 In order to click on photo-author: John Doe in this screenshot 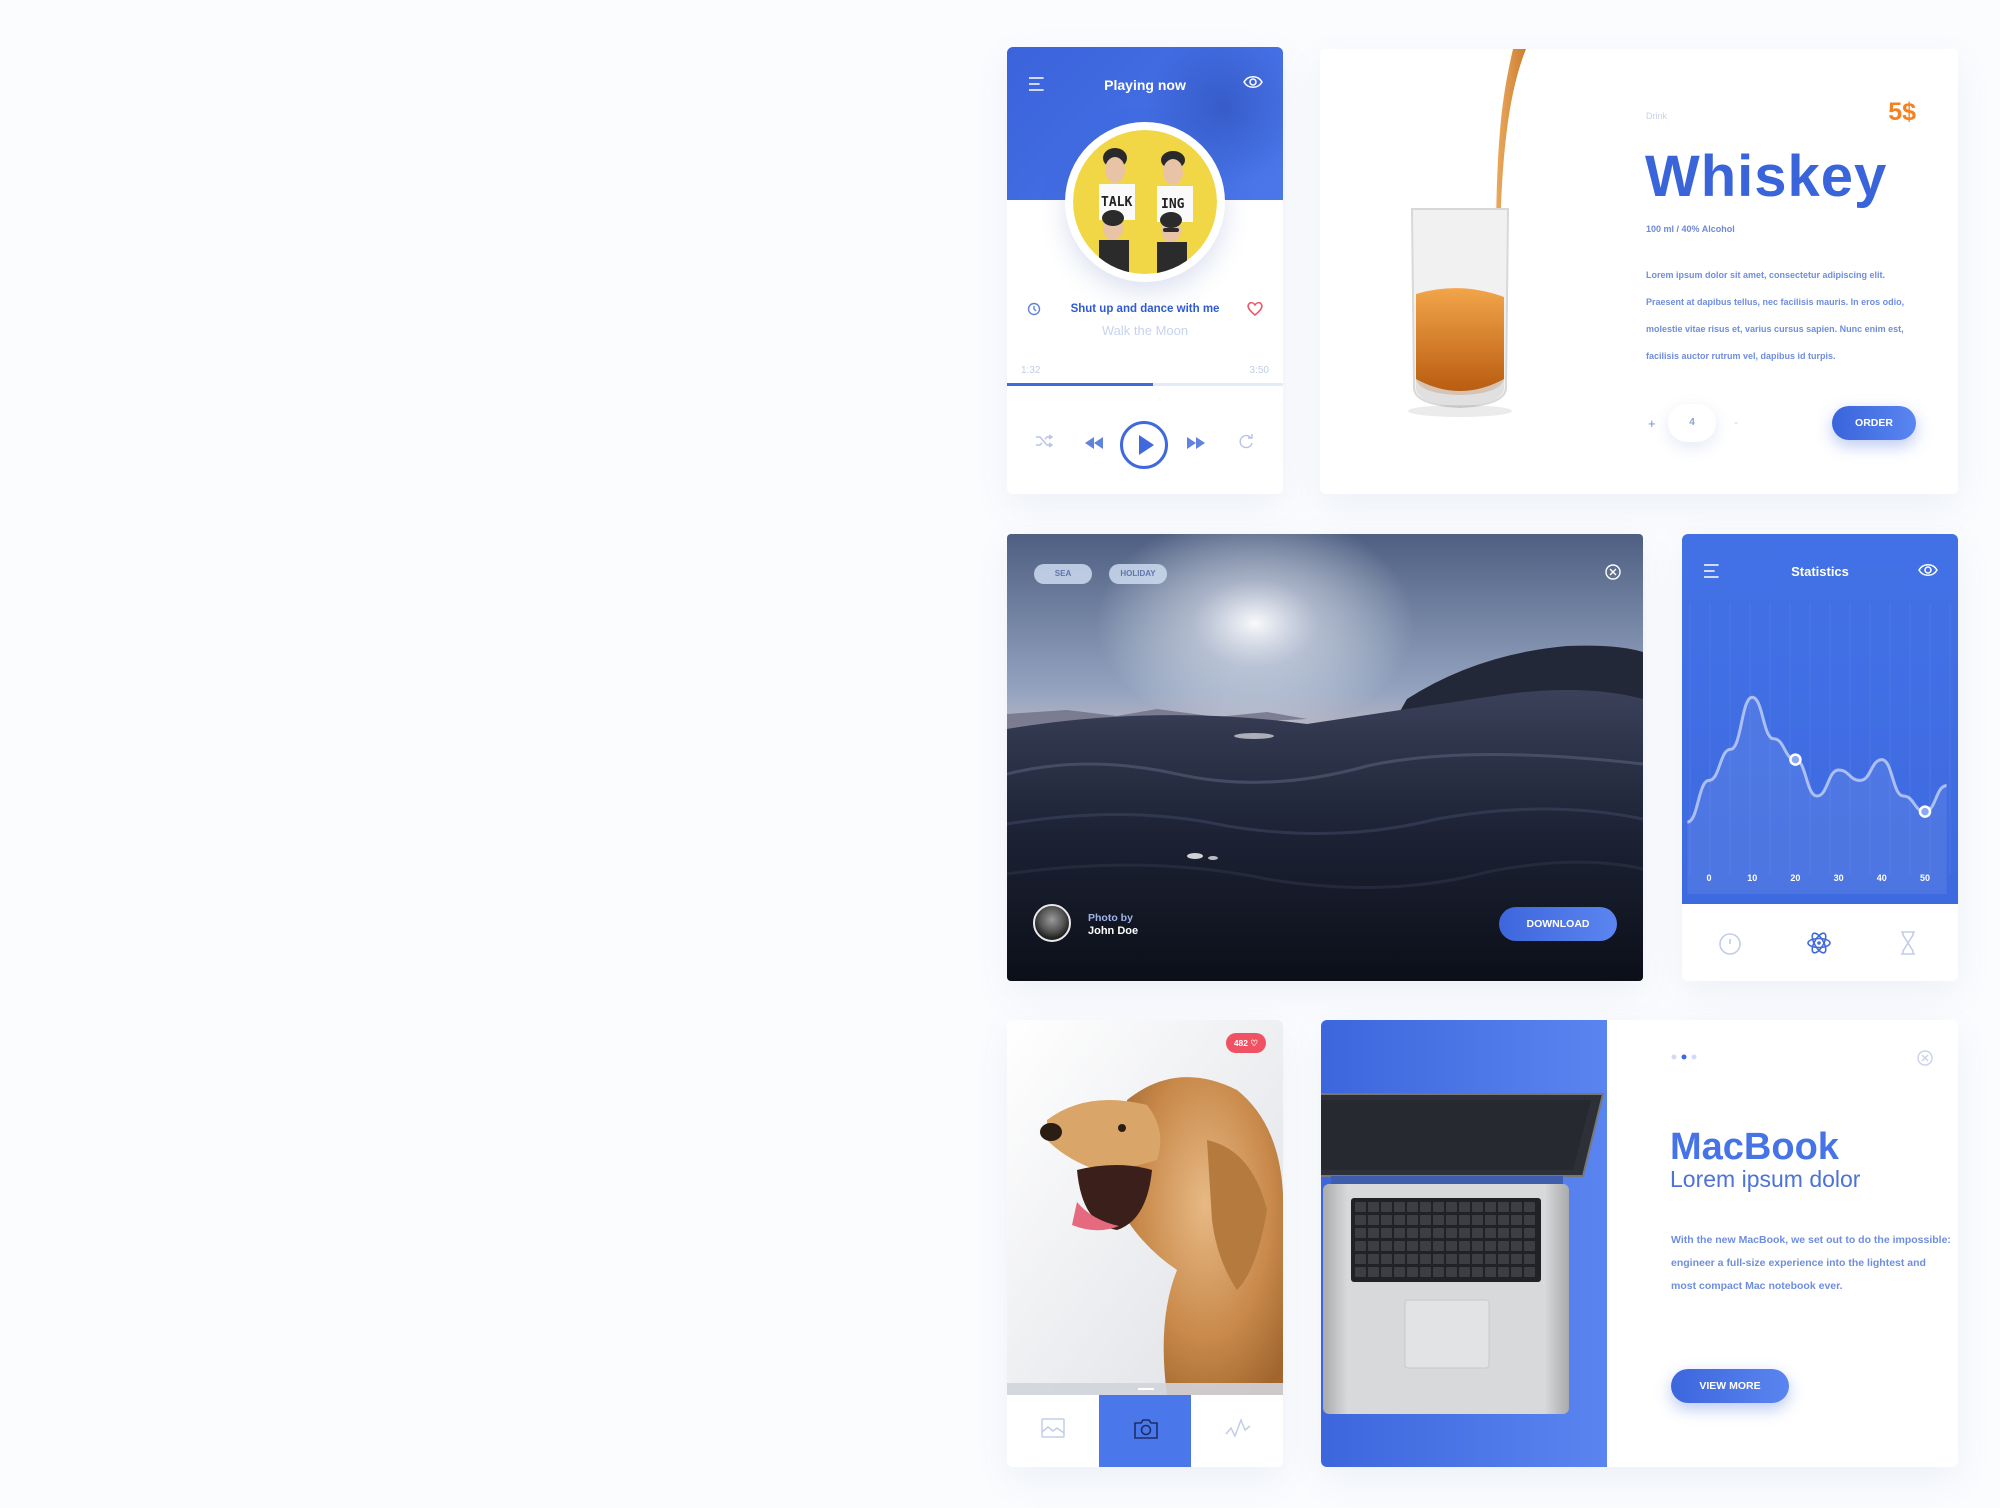, I will do `click(1113, 931)`.